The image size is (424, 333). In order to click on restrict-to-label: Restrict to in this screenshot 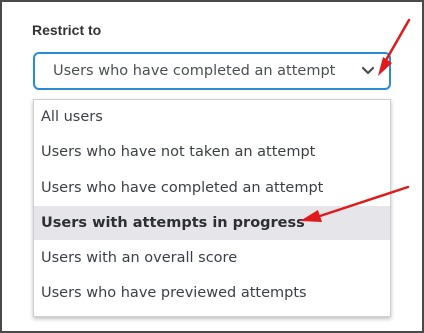, I will do `click(67, 30)`.